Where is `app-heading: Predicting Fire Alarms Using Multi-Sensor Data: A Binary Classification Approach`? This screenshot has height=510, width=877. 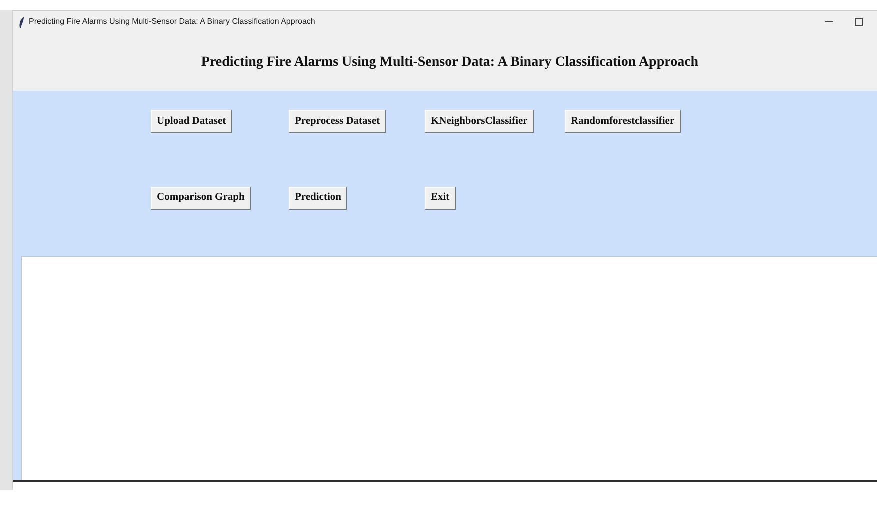 app-heading: Predicting Fire Alarms Using Multi-Sensor Data: A Binary Classification Approach is located at coordinates (450, 63).